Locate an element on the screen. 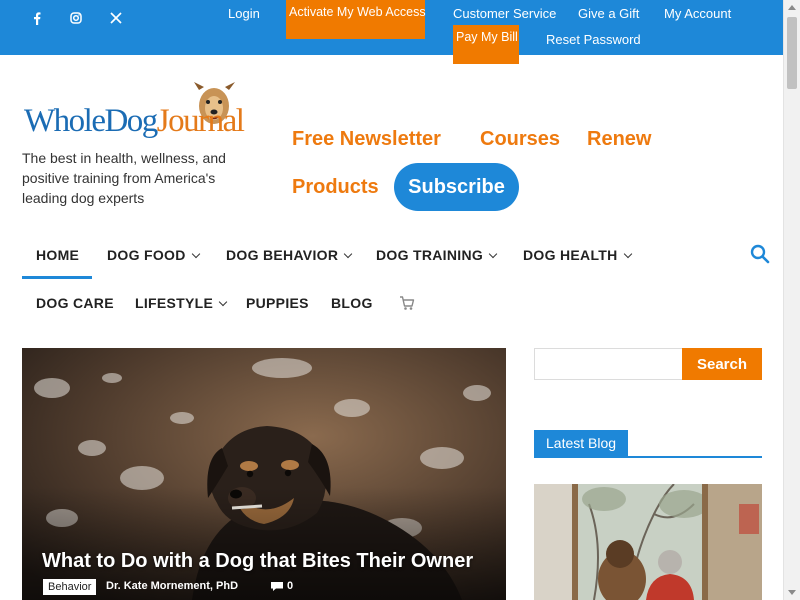  logo-word-wholedog: WholeDog is located at coordinates (91, 121).